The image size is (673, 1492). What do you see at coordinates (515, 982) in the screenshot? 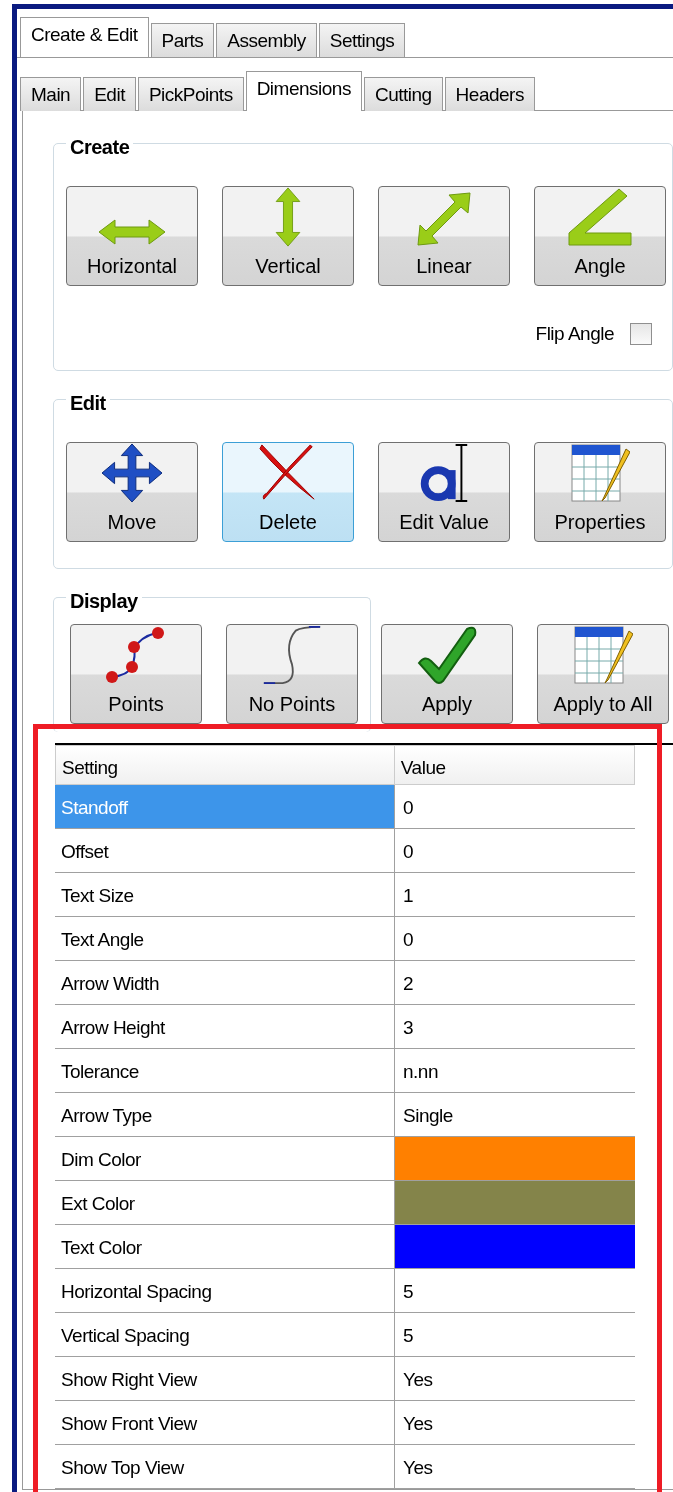
I see `value-cell: 2` at bounding box center [515, 982].